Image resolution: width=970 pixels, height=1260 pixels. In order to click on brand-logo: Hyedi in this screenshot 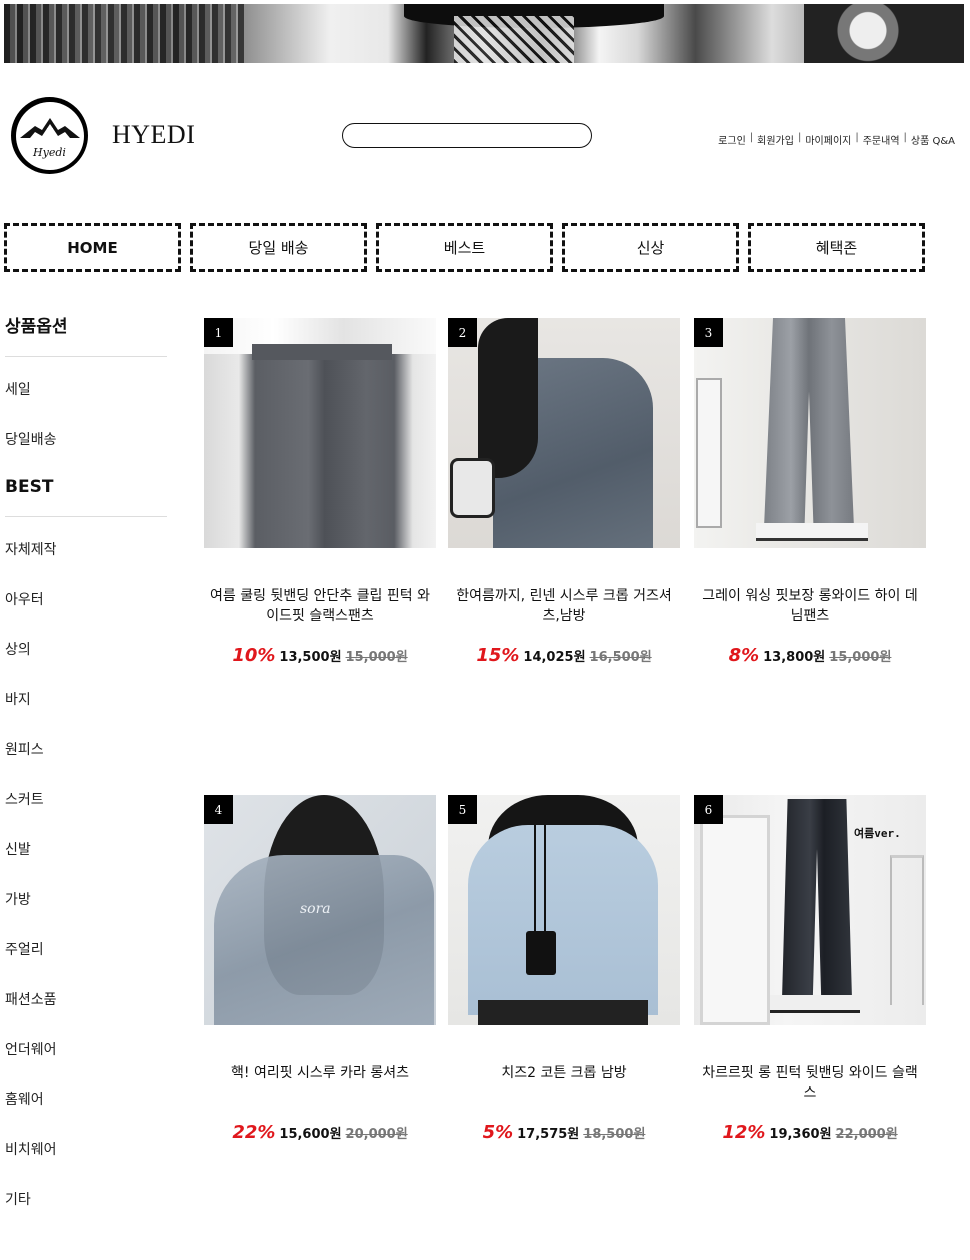, I will do `click(49, 135)`.